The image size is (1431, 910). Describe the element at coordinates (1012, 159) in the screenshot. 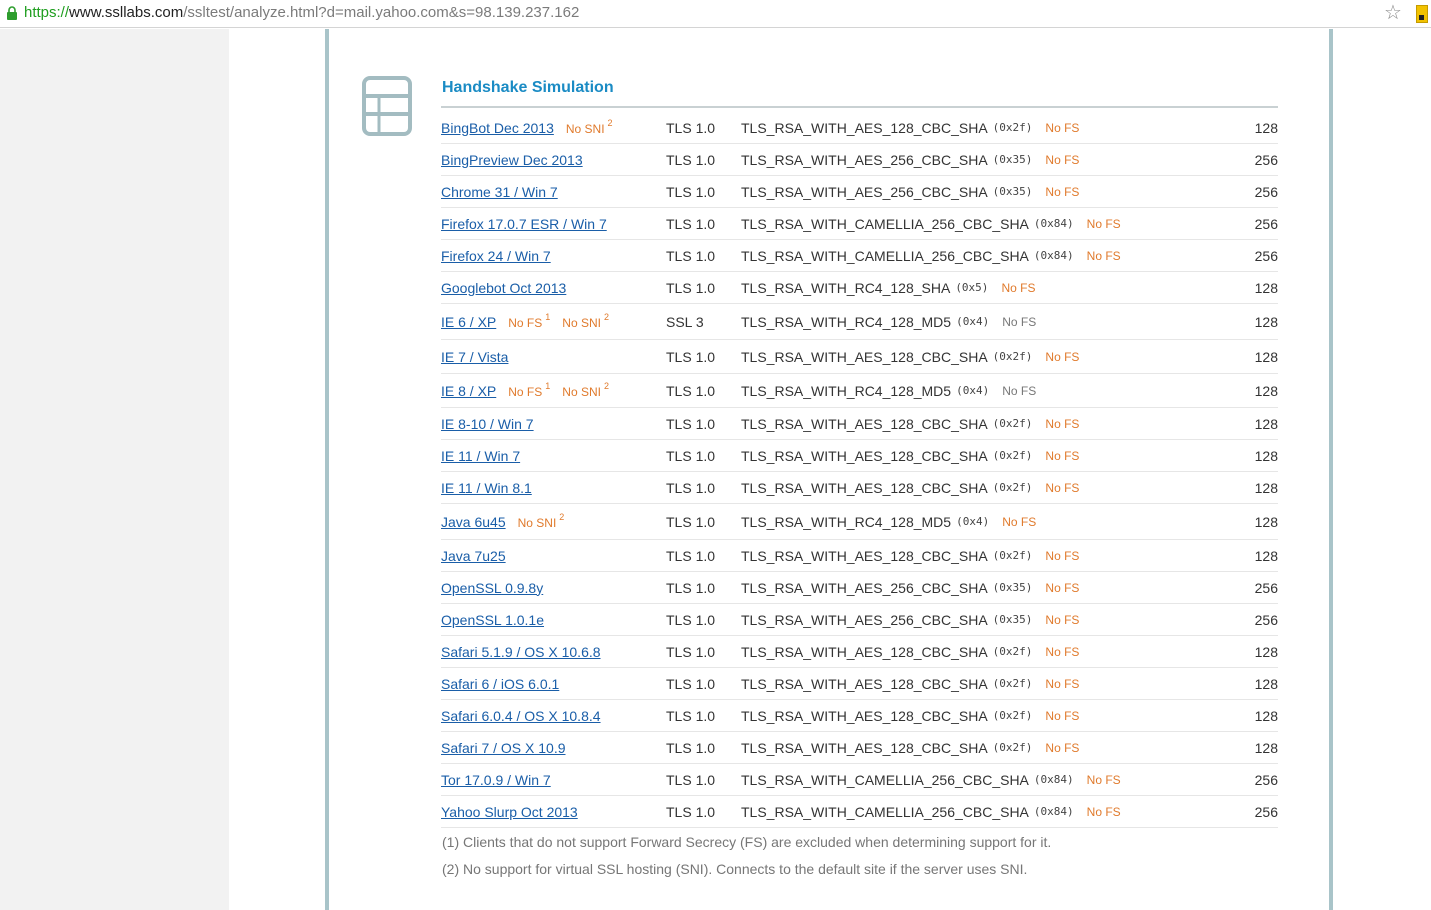

I see `cipher-suite-code: (0x35)` at that location.